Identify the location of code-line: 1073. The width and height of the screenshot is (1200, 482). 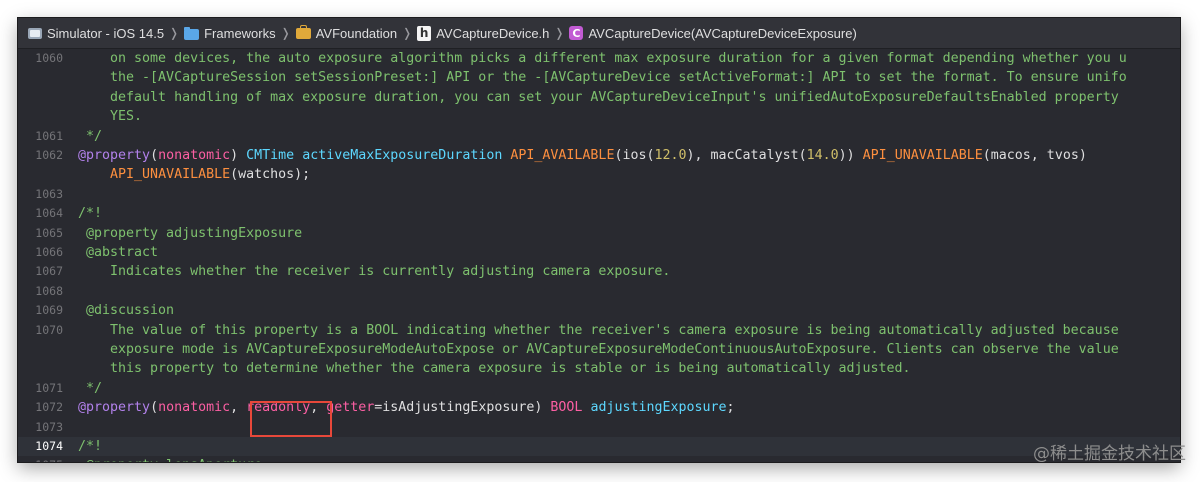
(599, 427).